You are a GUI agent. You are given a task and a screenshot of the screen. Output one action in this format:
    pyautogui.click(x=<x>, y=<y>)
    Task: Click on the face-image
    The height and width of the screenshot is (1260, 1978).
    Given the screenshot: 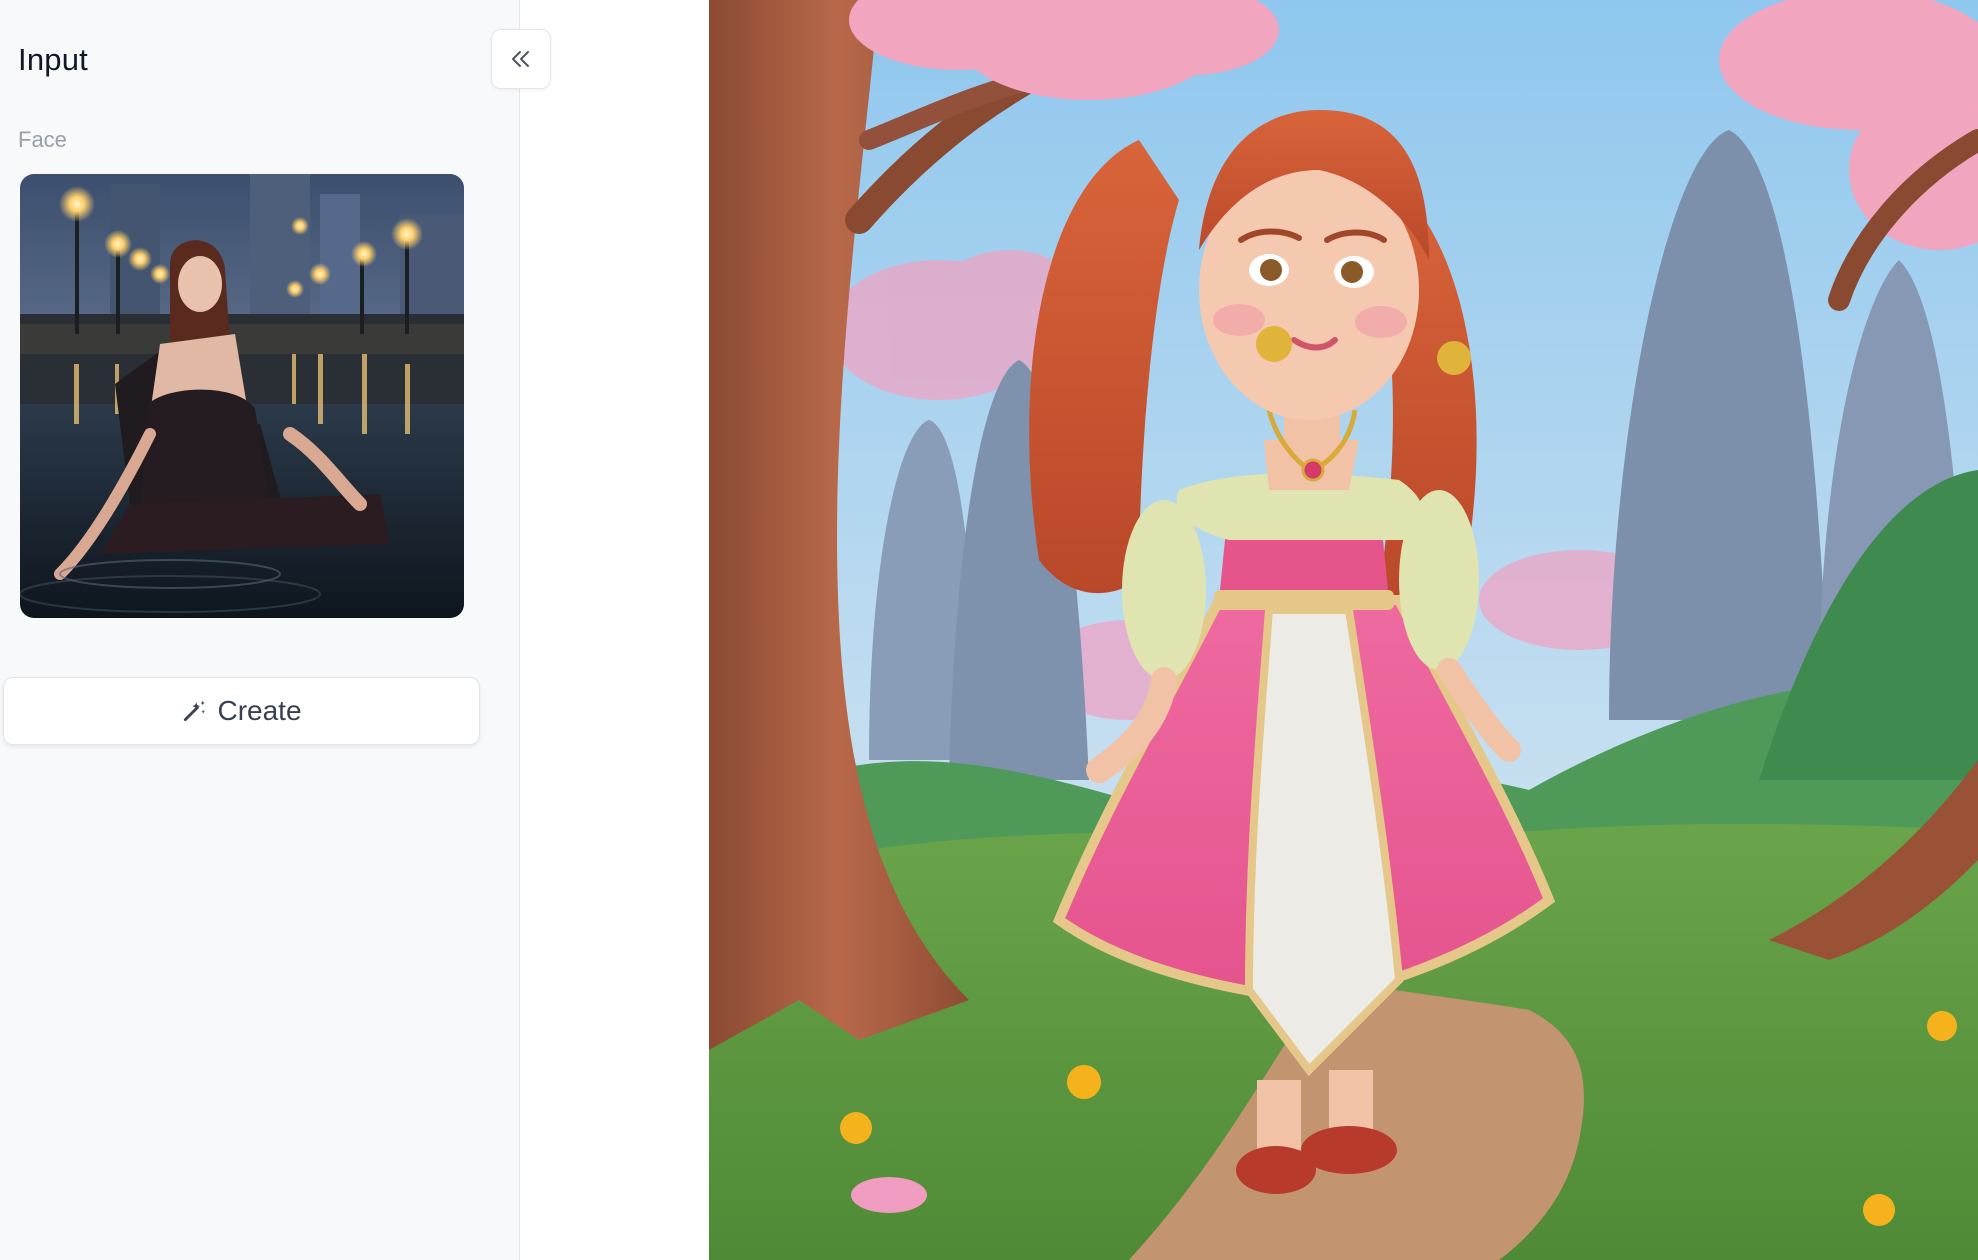 What is the action you would take?
    pyautogui.click(x=242, y=396)
    